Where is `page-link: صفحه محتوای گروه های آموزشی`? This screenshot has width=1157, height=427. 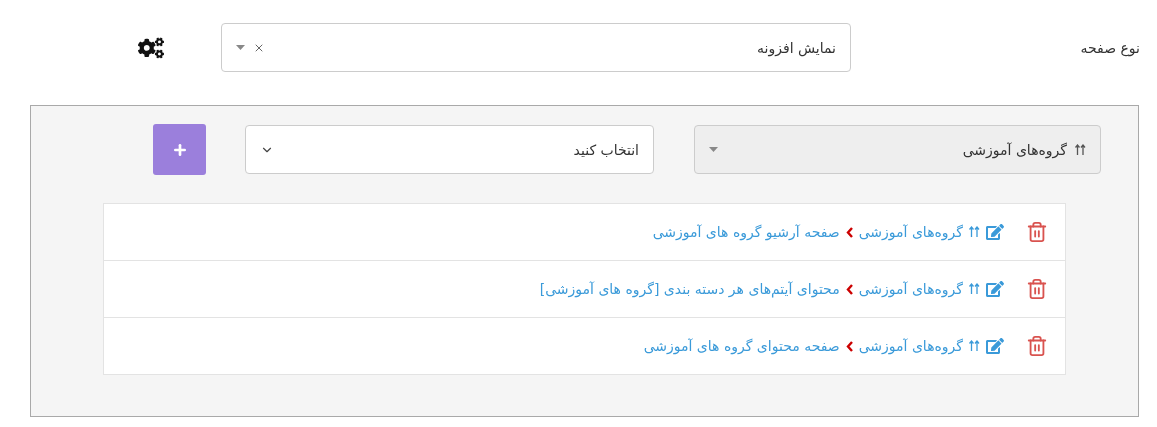
page-link: صفحه محتوای گروه های آموزشی is located at coordinates (741, 346).